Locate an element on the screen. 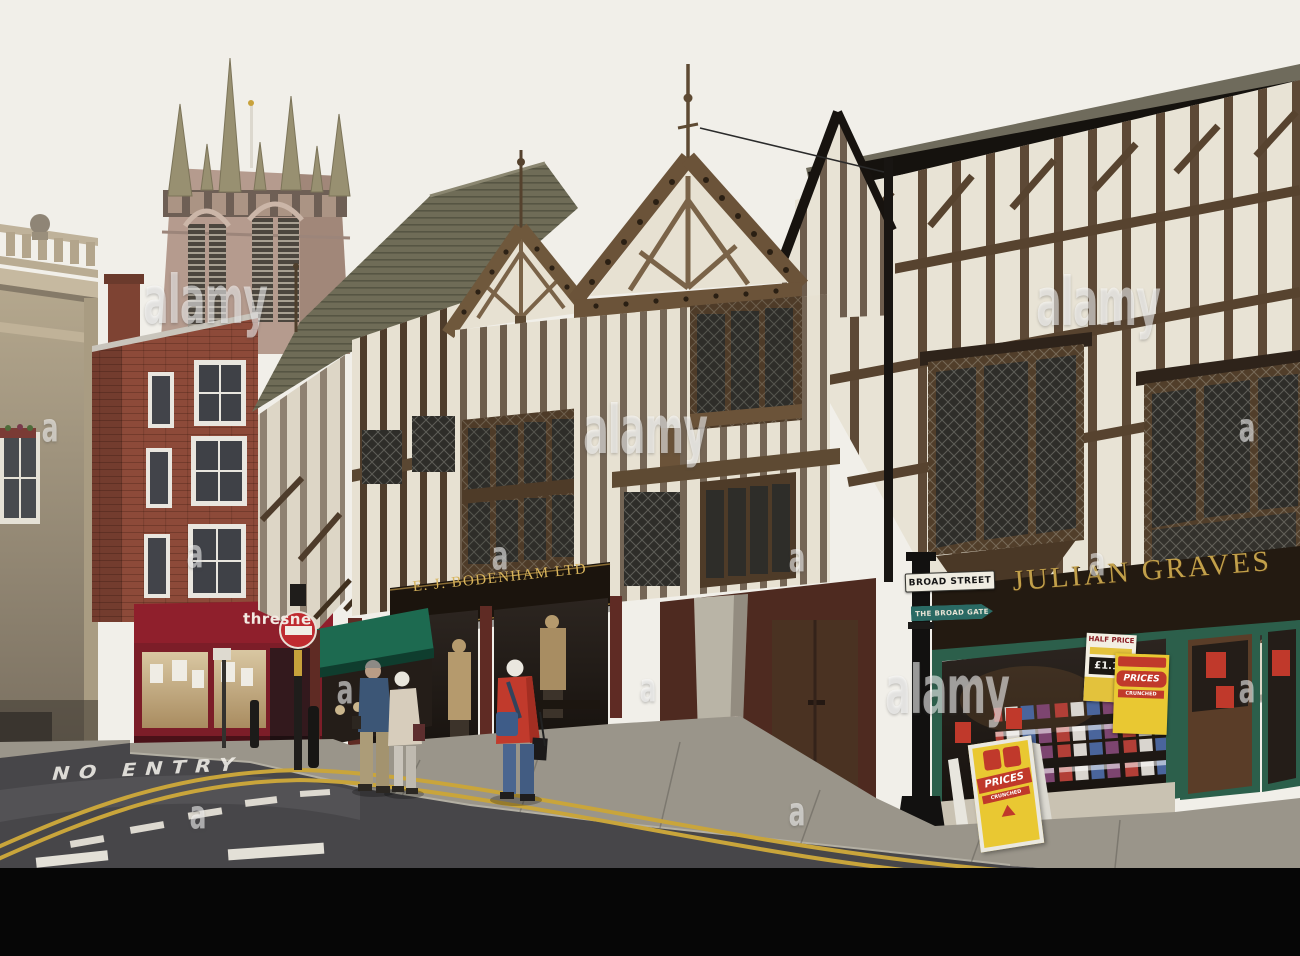 The width and height of the screenshot is (1300, 956). aboard-triangle-icon is located at coordinates (1008, 810).